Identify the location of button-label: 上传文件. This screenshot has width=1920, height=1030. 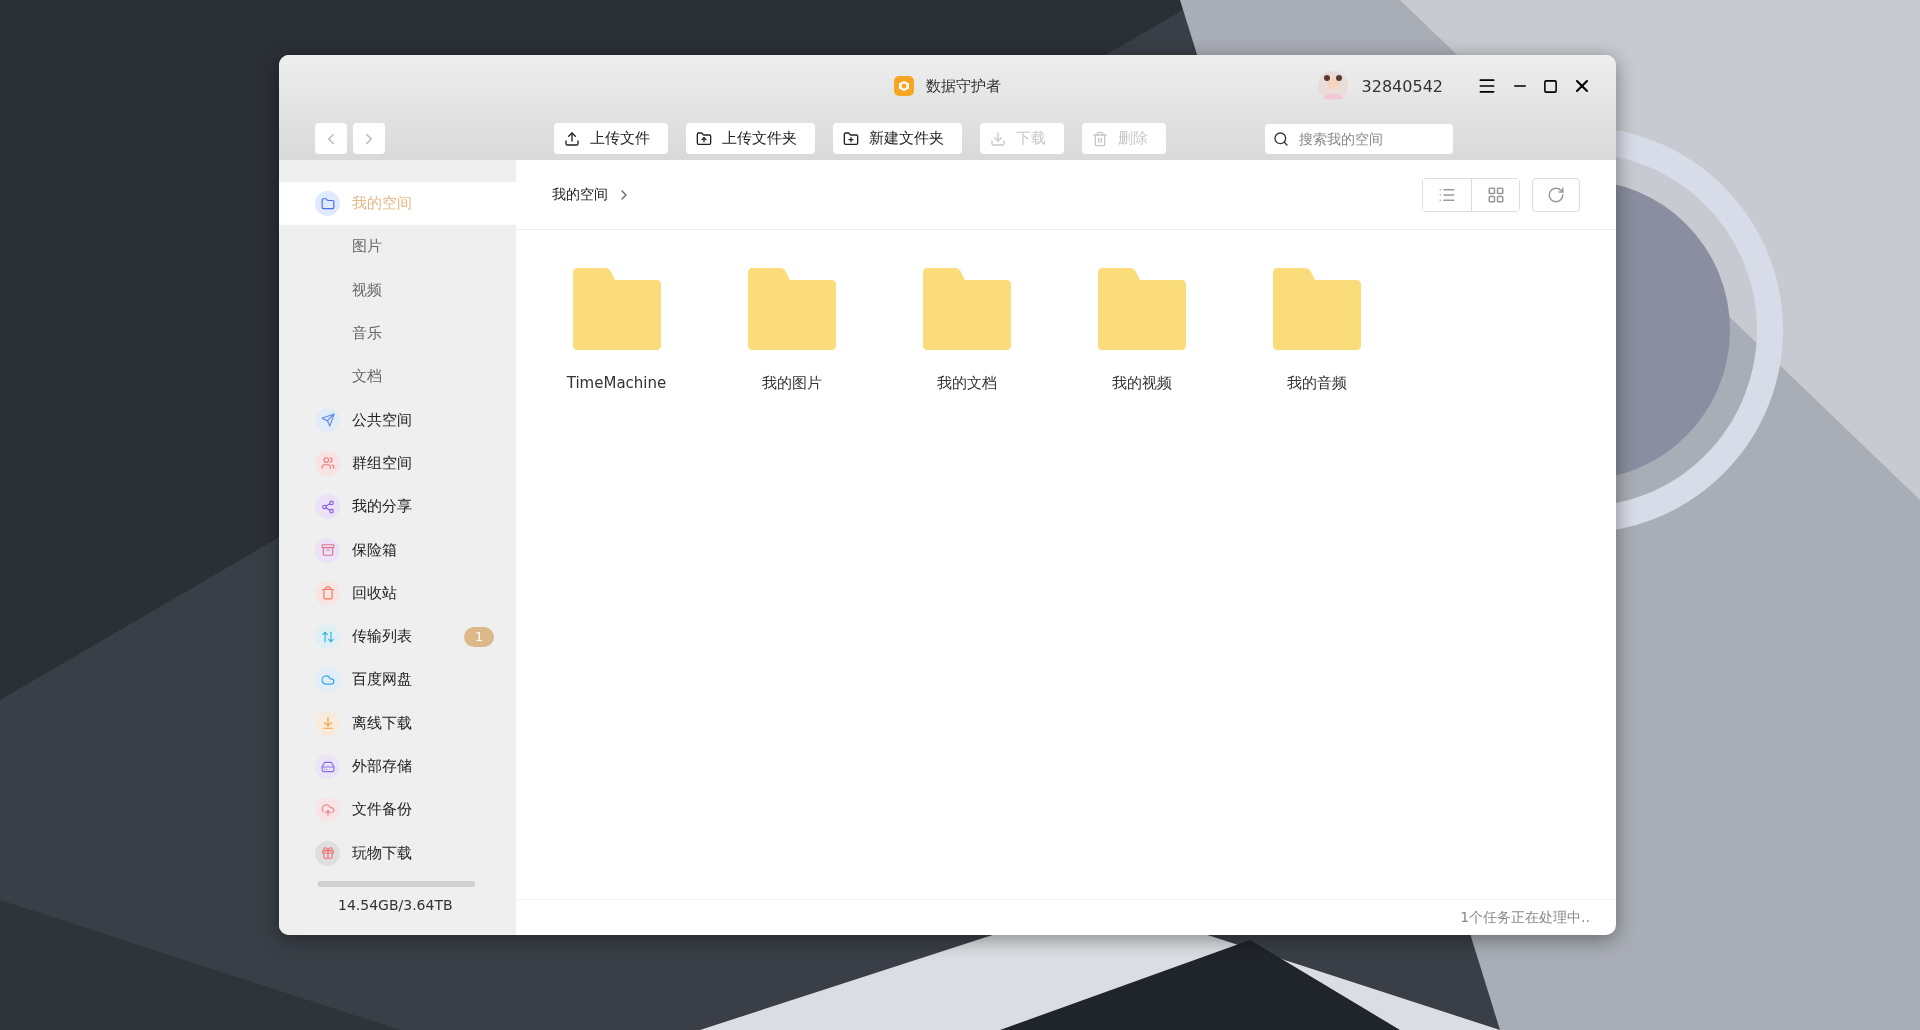
(620, 138).